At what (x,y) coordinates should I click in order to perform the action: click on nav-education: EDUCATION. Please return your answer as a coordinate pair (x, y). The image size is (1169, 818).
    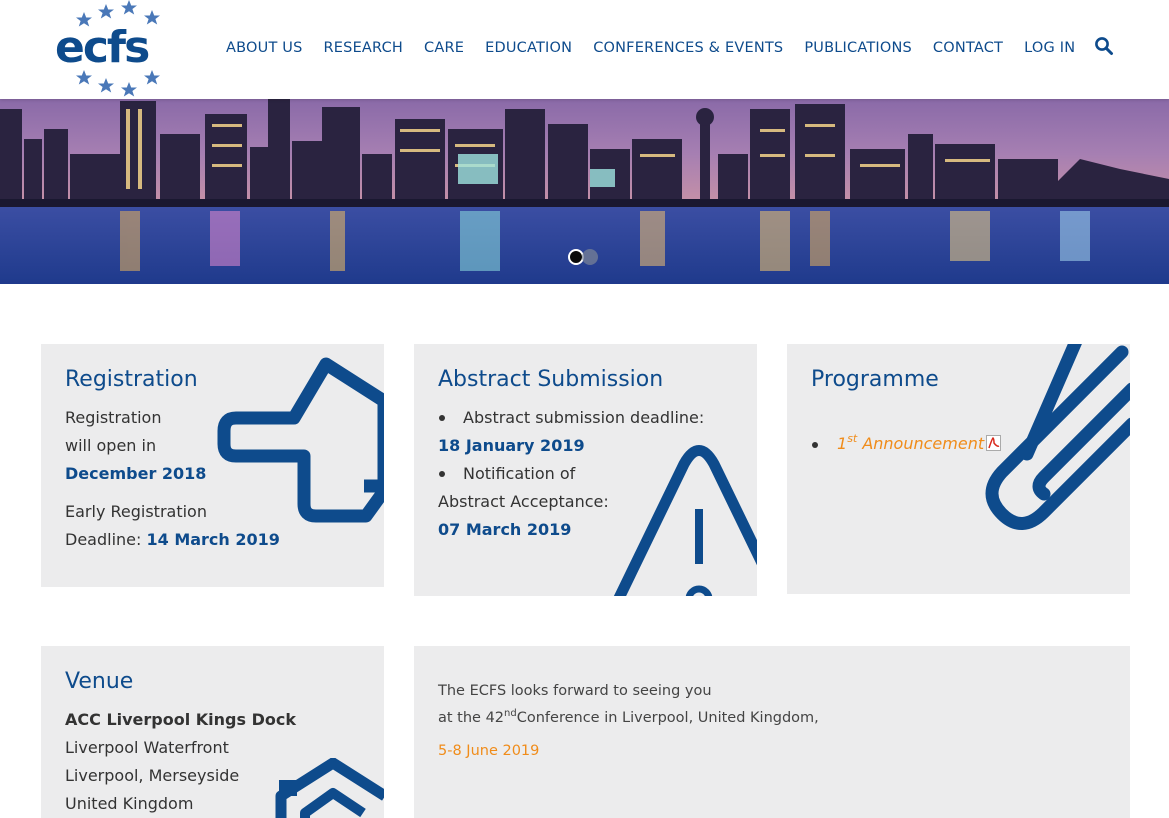
    Looking at the image, I should click on (528, 48).